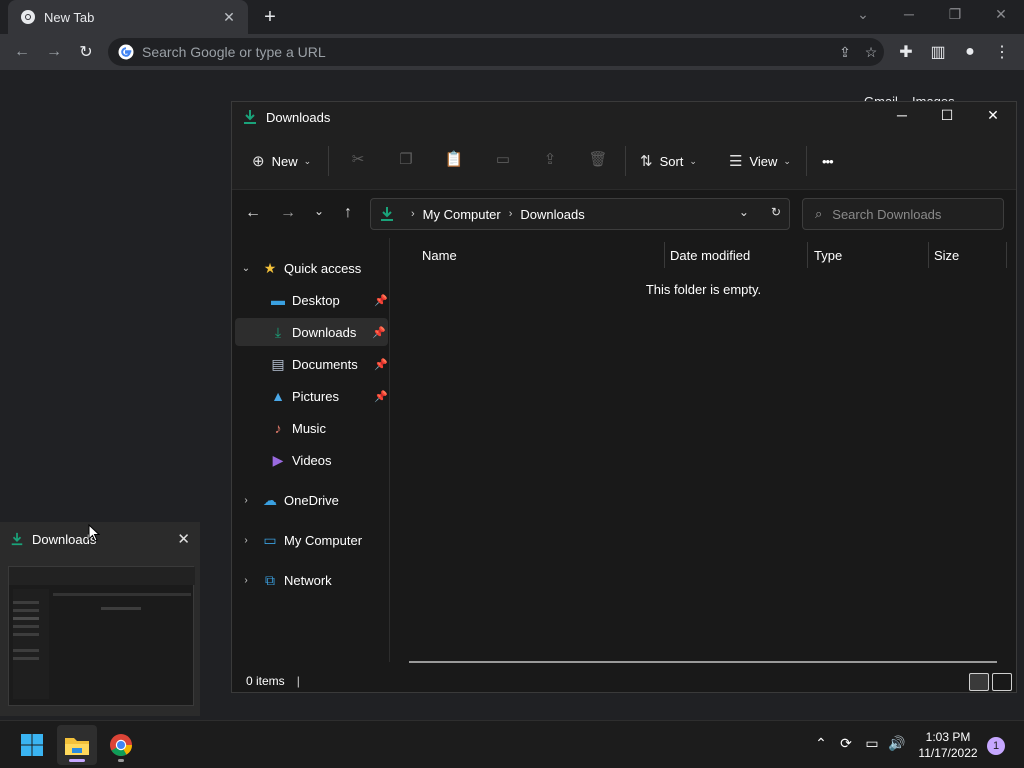  I want to click on restore-icon: ❐, so click(955, 15).